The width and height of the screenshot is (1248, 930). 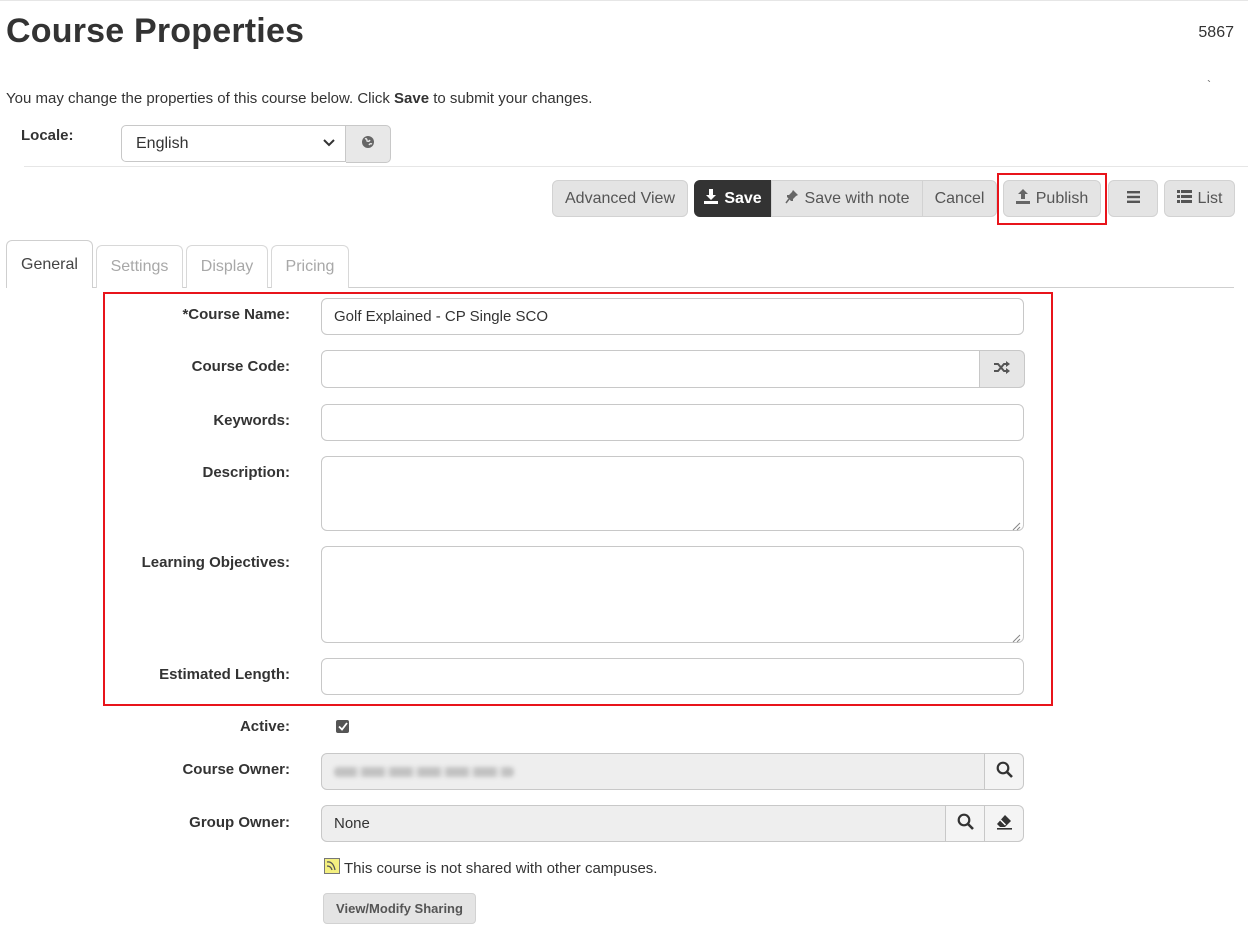 What do you see at coordinates (1216, 32) in the screenshot?
I see `course-id: 5867` at bounding box center [1216, 32].